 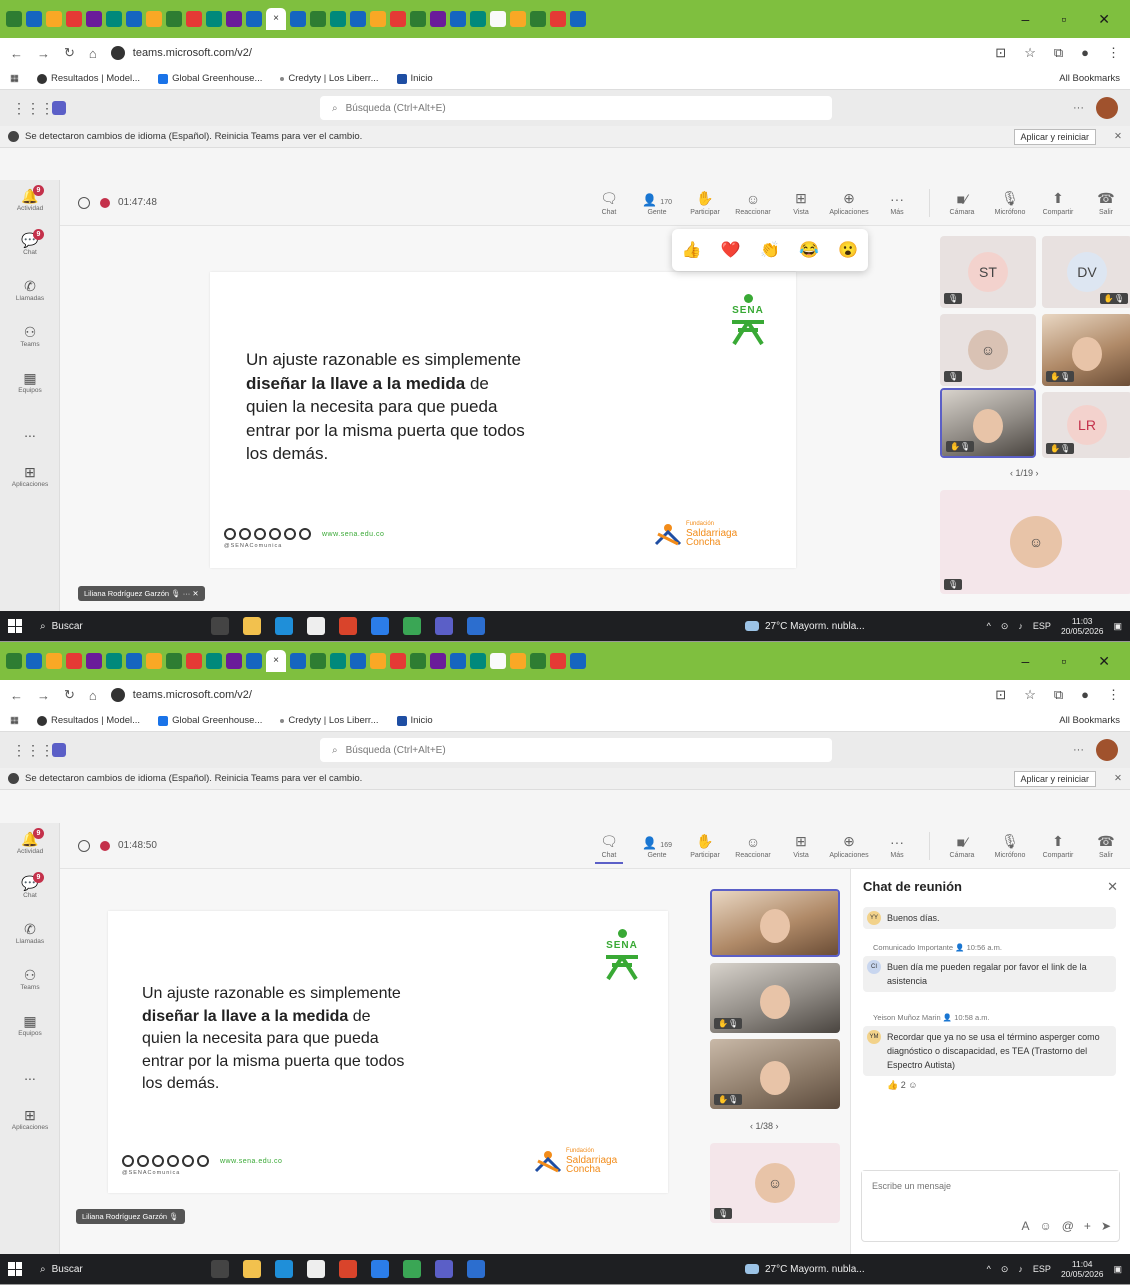 I want to click on message-reactions: 👍 2 ☺, so click(x=989, y=1085).